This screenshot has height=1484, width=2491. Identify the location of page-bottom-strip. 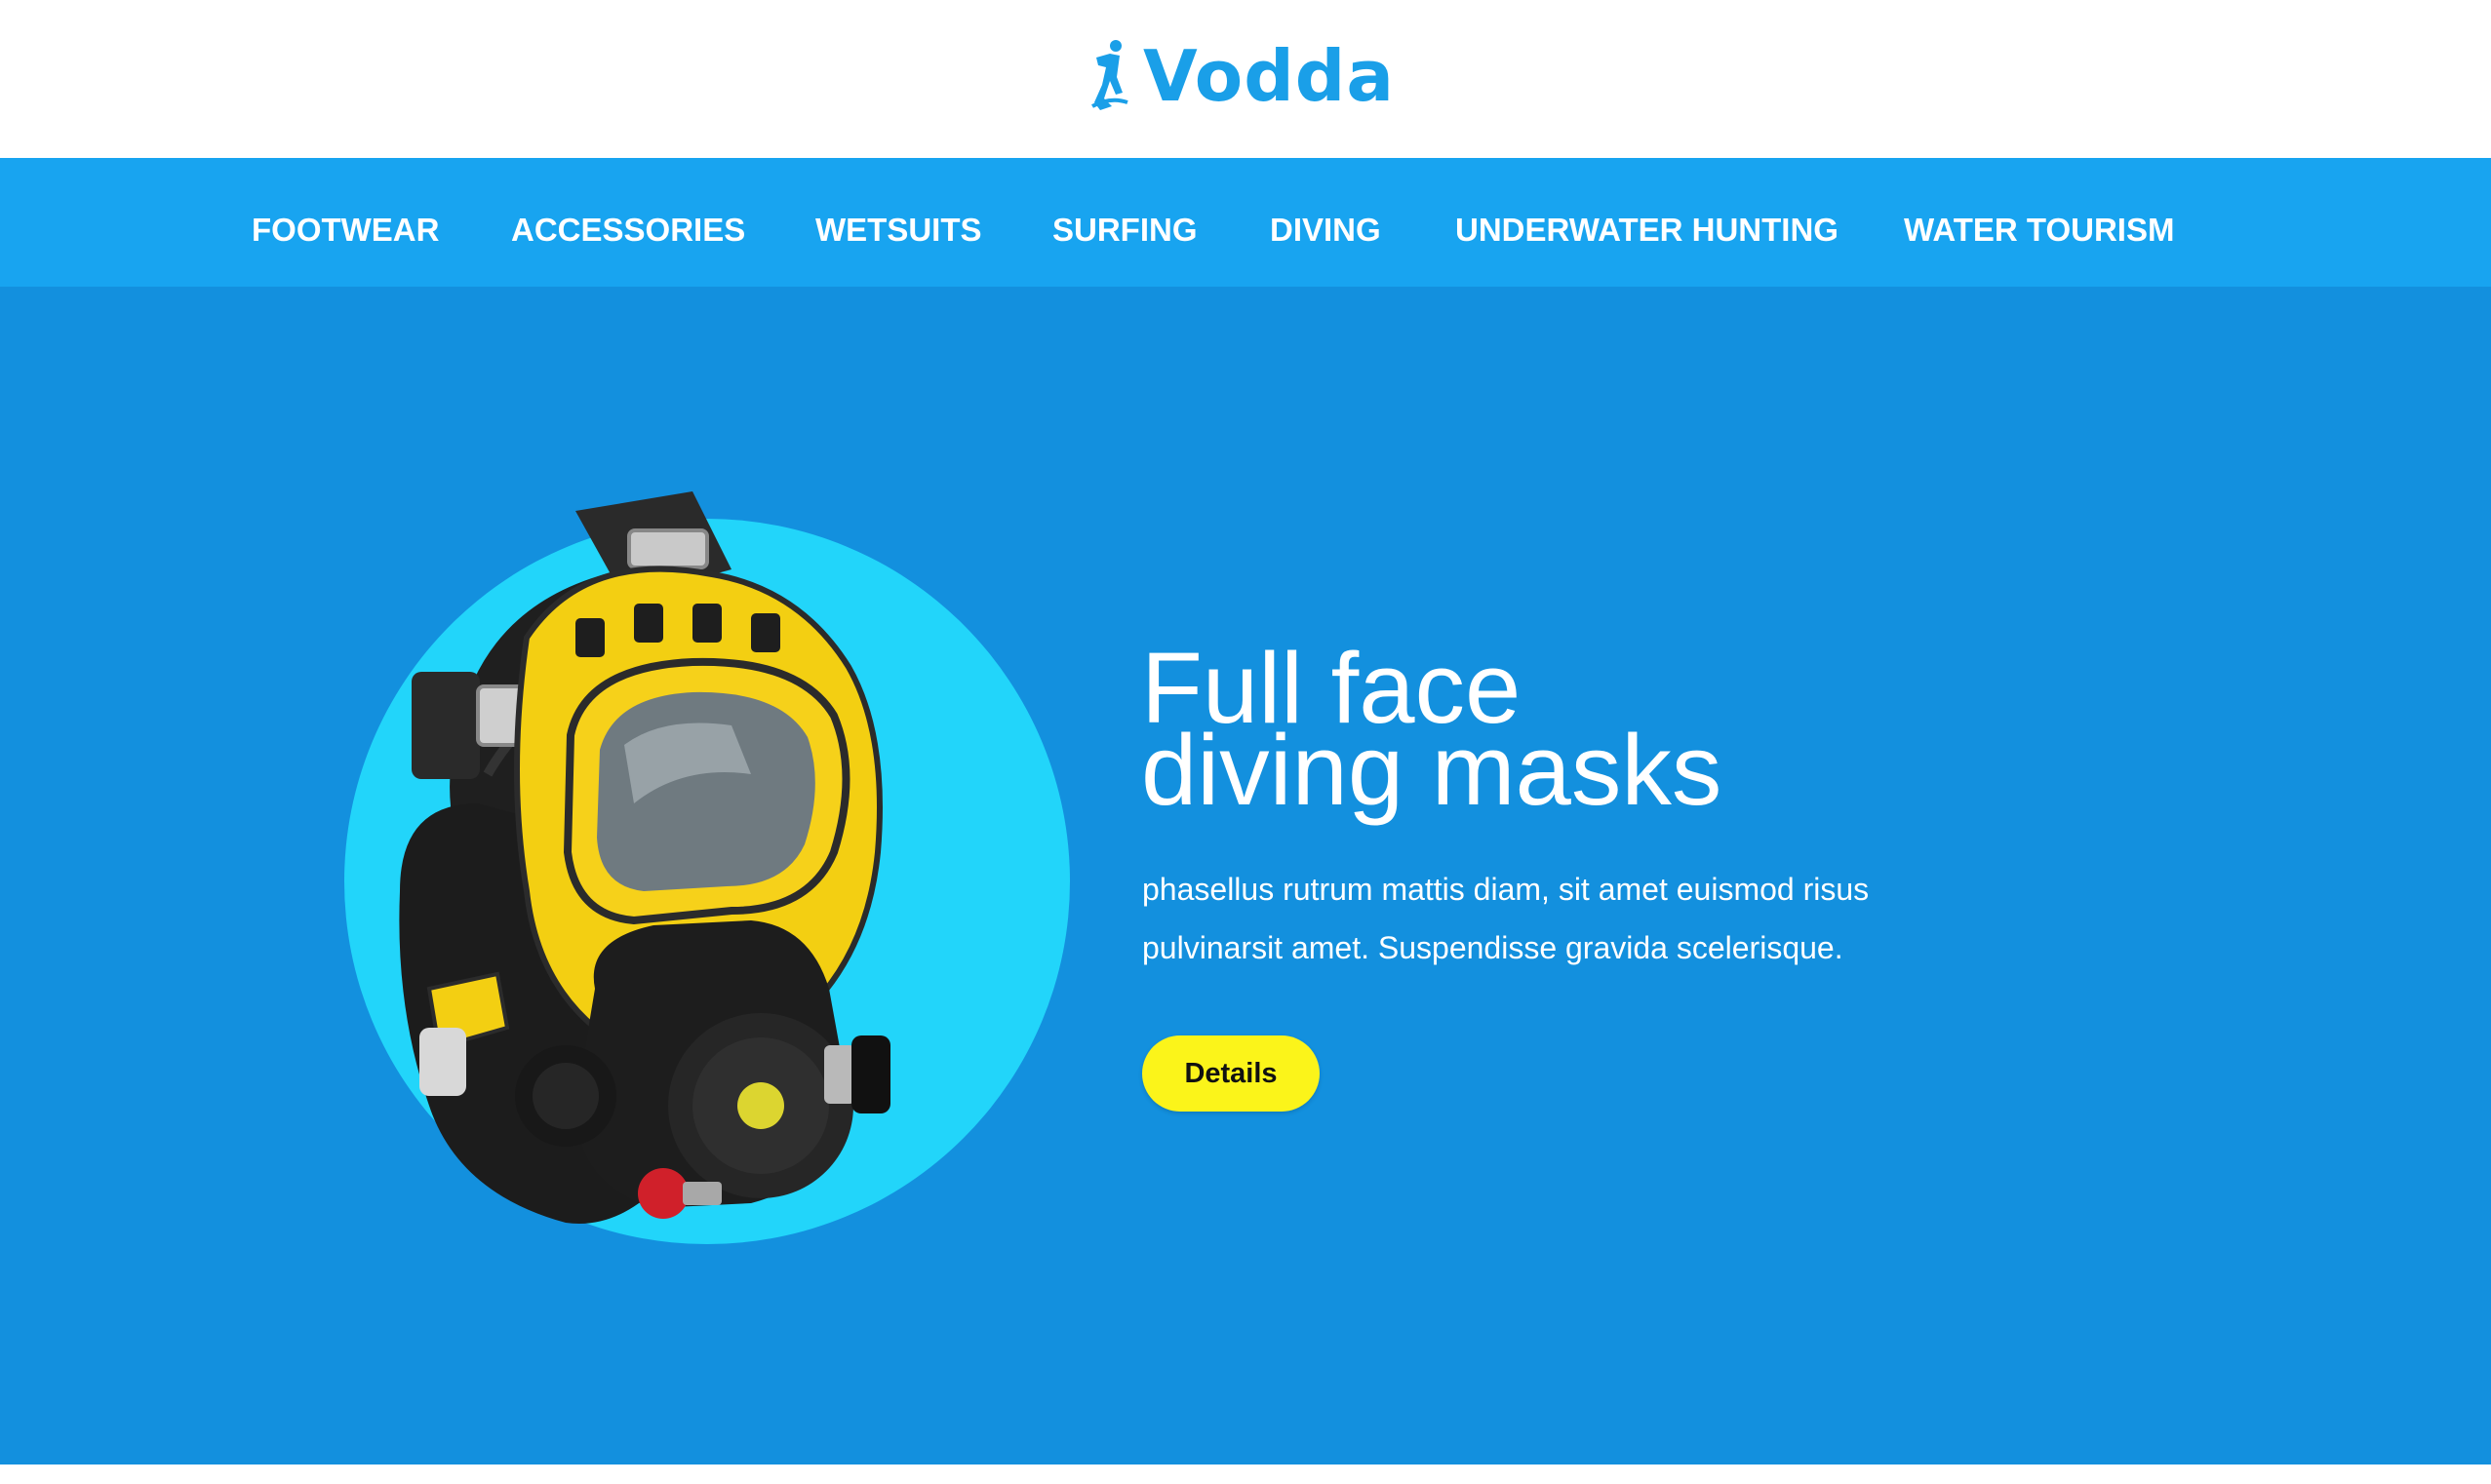
(1245, 1474).